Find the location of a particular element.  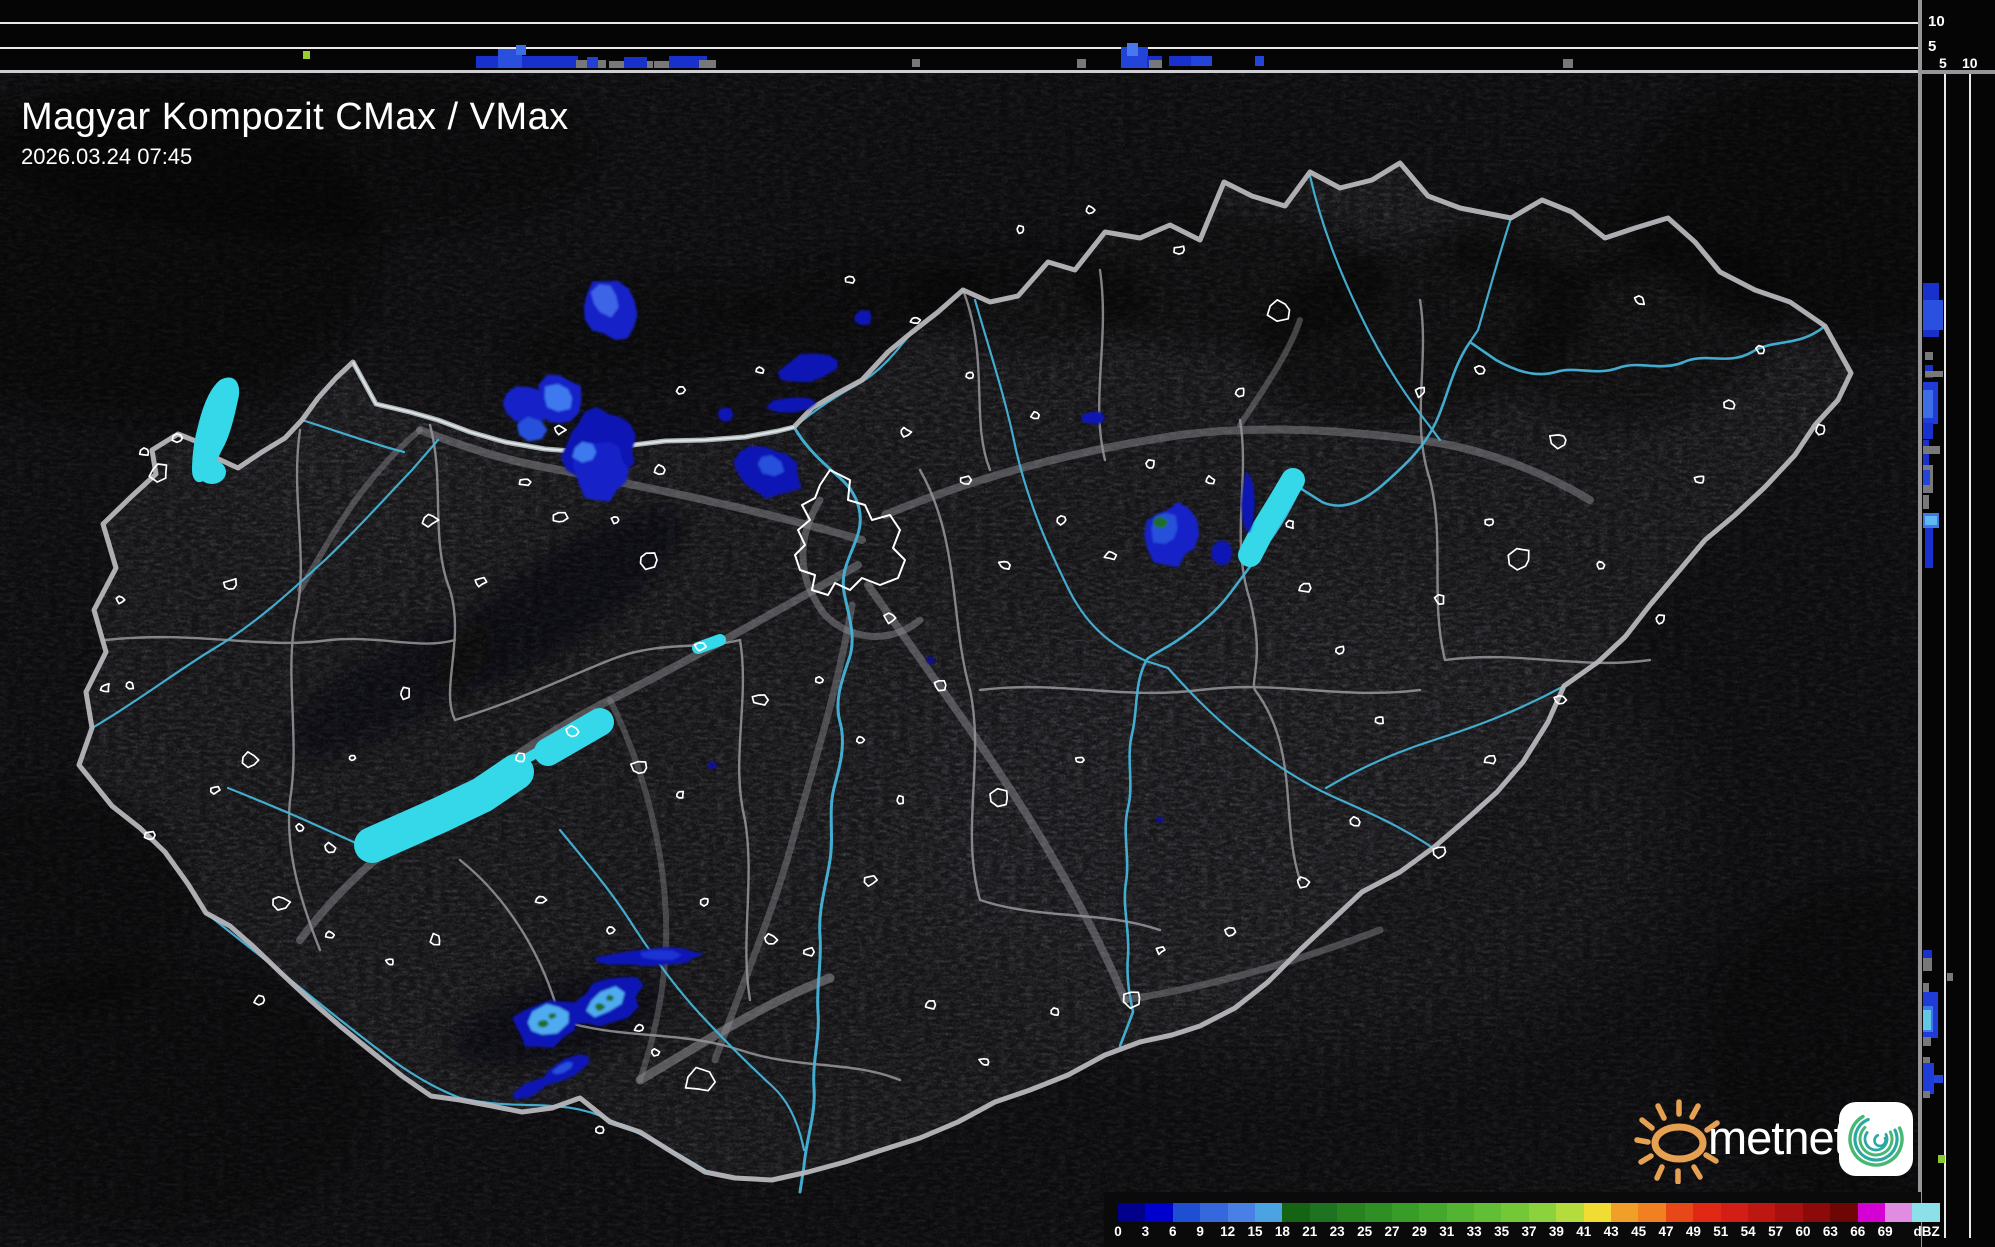

dbz-label: 63 is located at coordinates (1830, 1231).